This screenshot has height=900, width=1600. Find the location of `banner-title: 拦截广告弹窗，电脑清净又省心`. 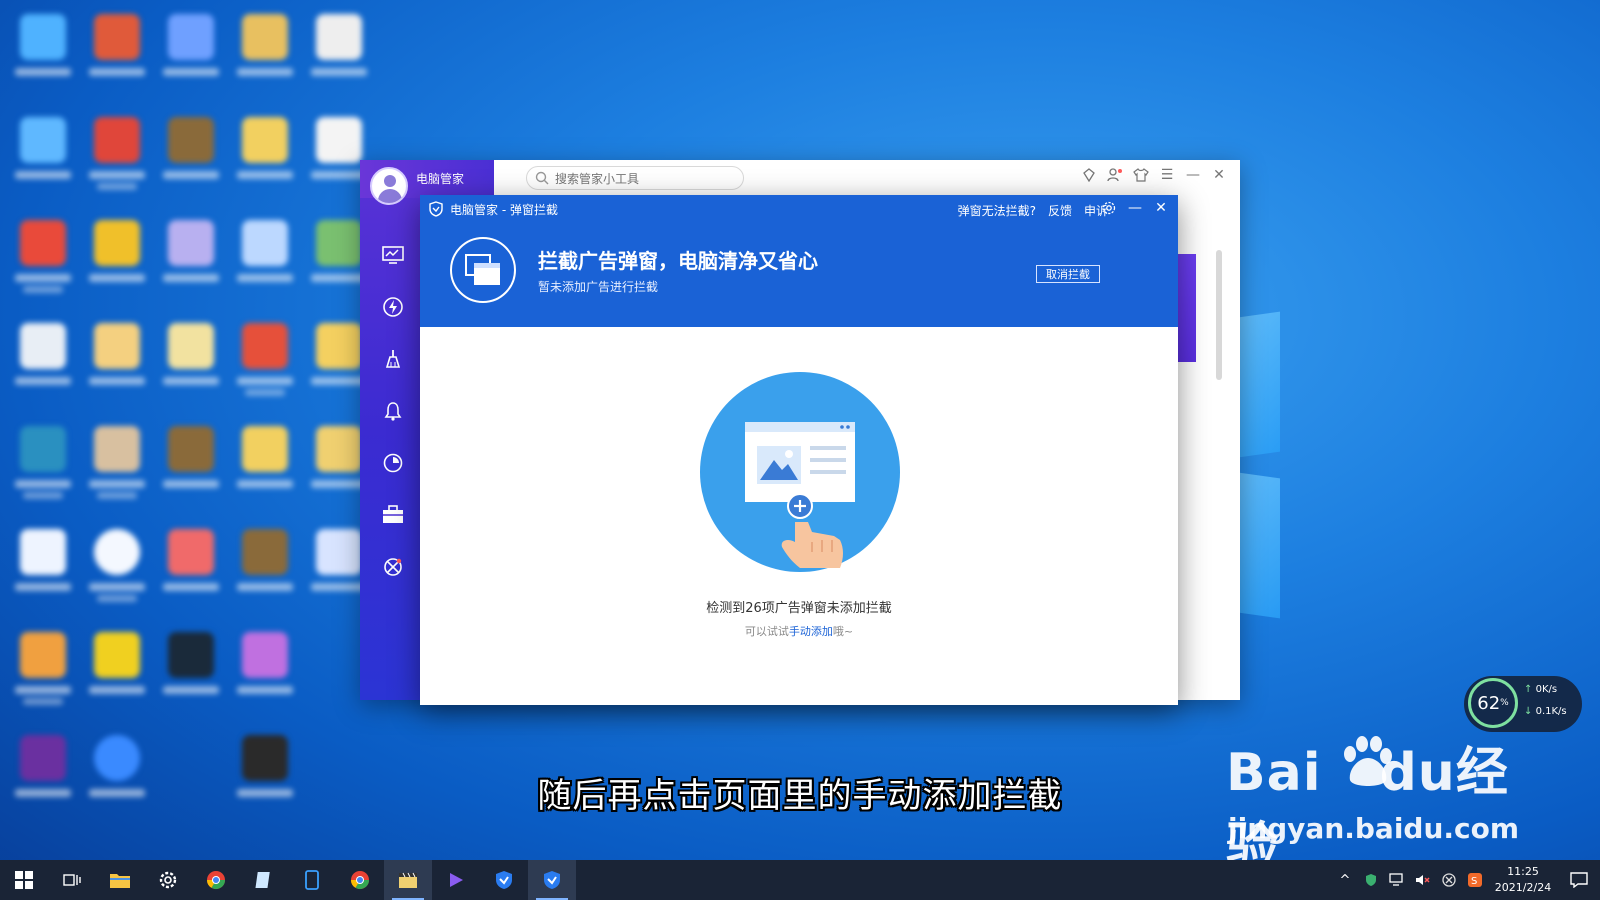

banner-title: 拦截广告弹窗，电脑清净又省心 is located at coordinates (678, 261).